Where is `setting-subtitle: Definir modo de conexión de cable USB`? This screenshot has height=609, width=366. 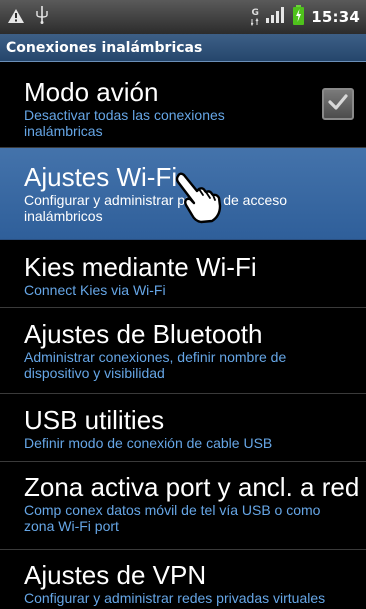
setting-subtitle: Definir modo de conexión de cable USB is located at coordinates (148, 443).